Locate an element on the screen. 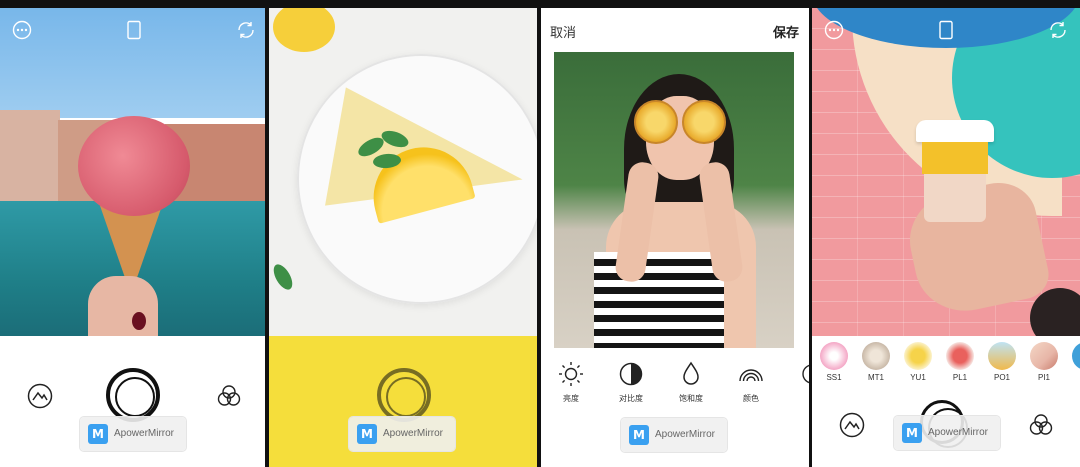 Image resolution: width=1080 pixels, height=467 pixels. adjustment-toolbar: 亮度 对比度 饱和度 颜色 is located at coordinates (675, 385).